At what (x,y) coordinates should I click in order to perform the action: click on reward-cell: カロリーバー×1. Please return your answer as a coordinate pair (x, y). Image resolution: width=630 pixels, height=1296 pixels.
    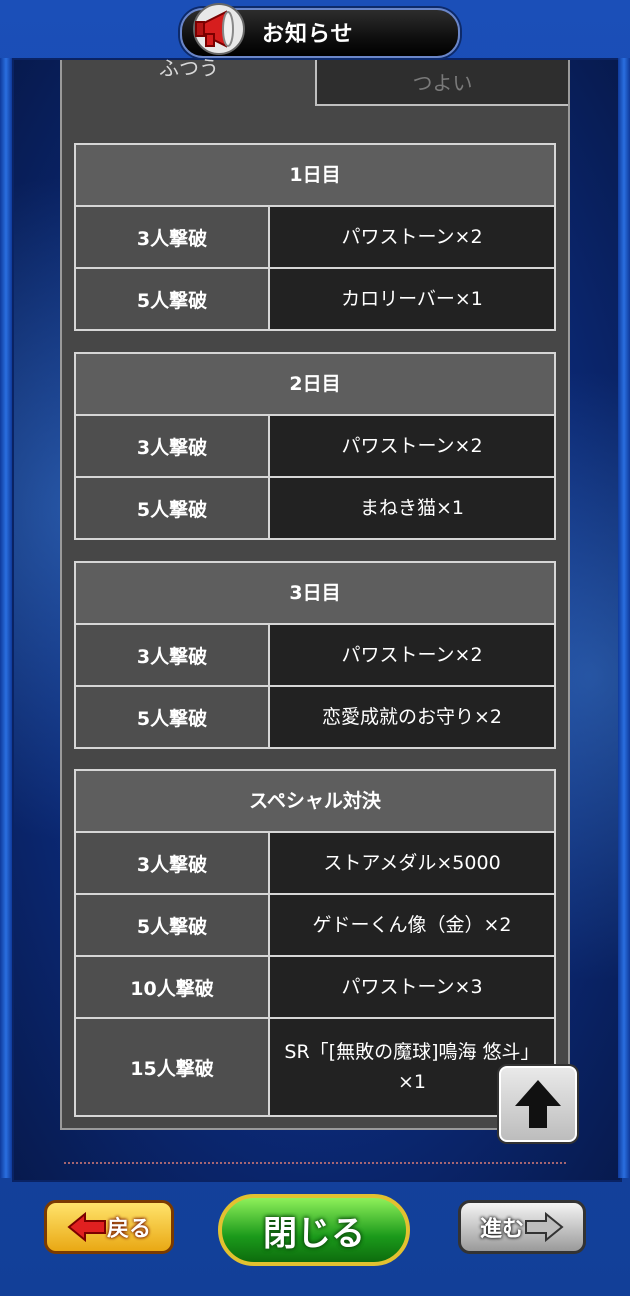
    Looking at the image, I should click on (412, 299).